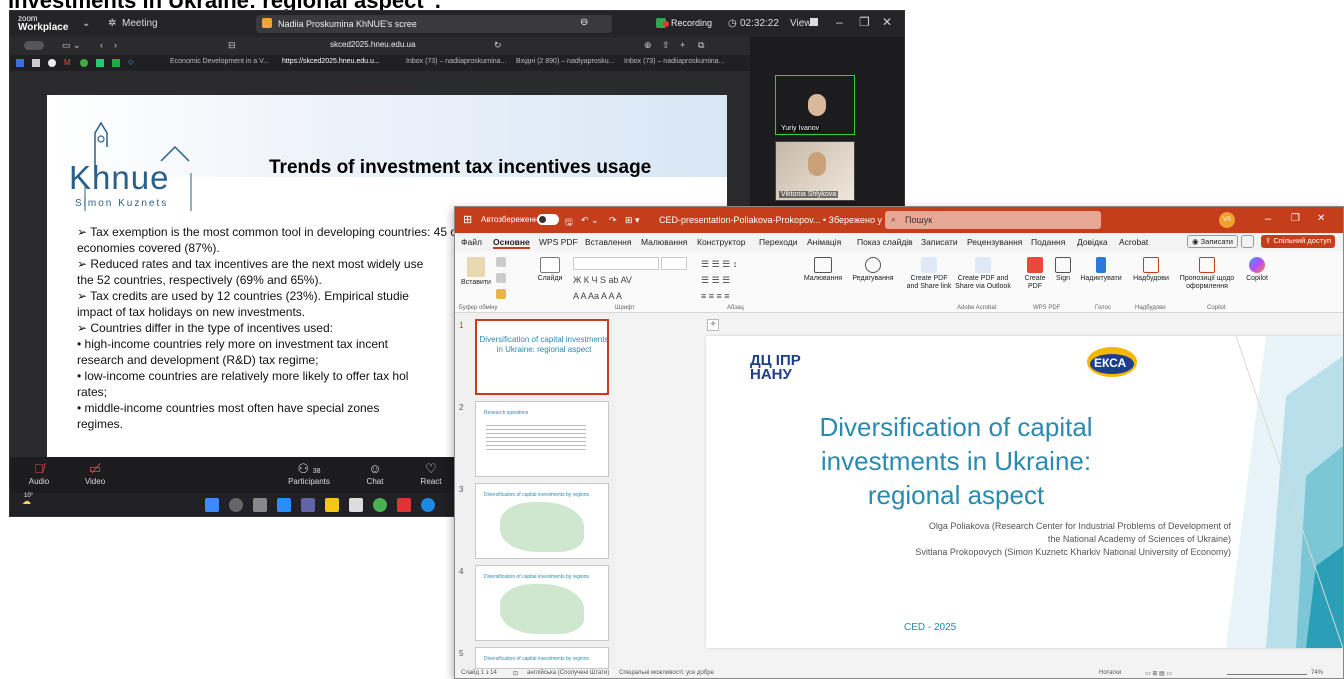 The image size is (1344, 679). What do you see at coordinates (597, 296) in the screenshot?
I see `font-color-icons: A A Aa A A A` at bounding box center [597, 296].